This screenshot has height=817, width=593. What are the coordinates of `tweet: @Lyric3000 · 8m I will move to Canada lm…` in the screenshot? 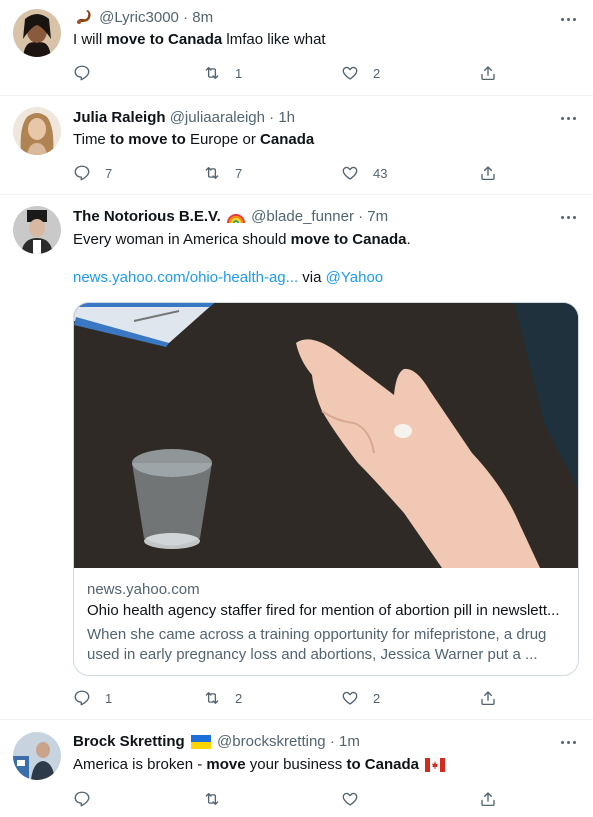 It's located at (296, 48).